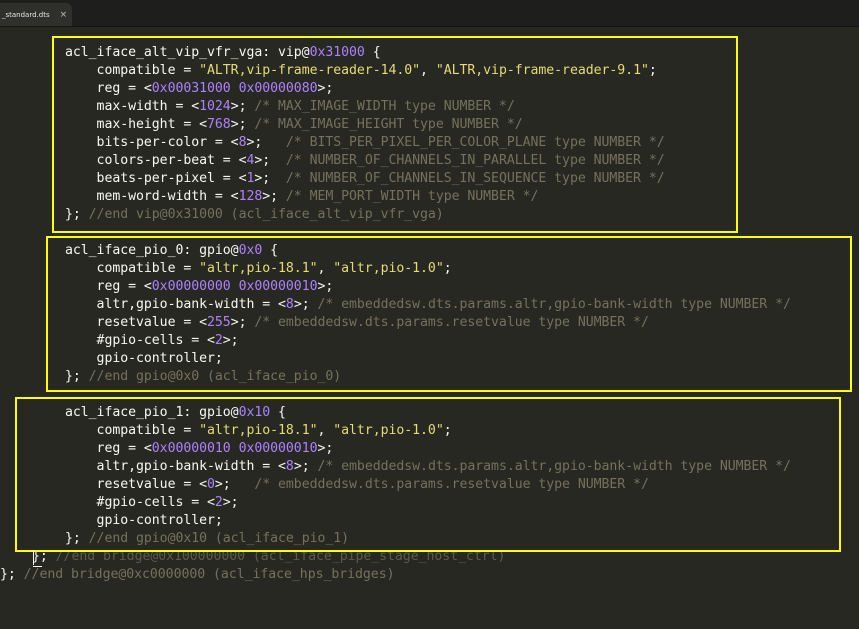 The image size is (859, 629). I want to click on code-line: }; //end gpio@0x0 (acl_iface_pio_0), so click(203, 377).